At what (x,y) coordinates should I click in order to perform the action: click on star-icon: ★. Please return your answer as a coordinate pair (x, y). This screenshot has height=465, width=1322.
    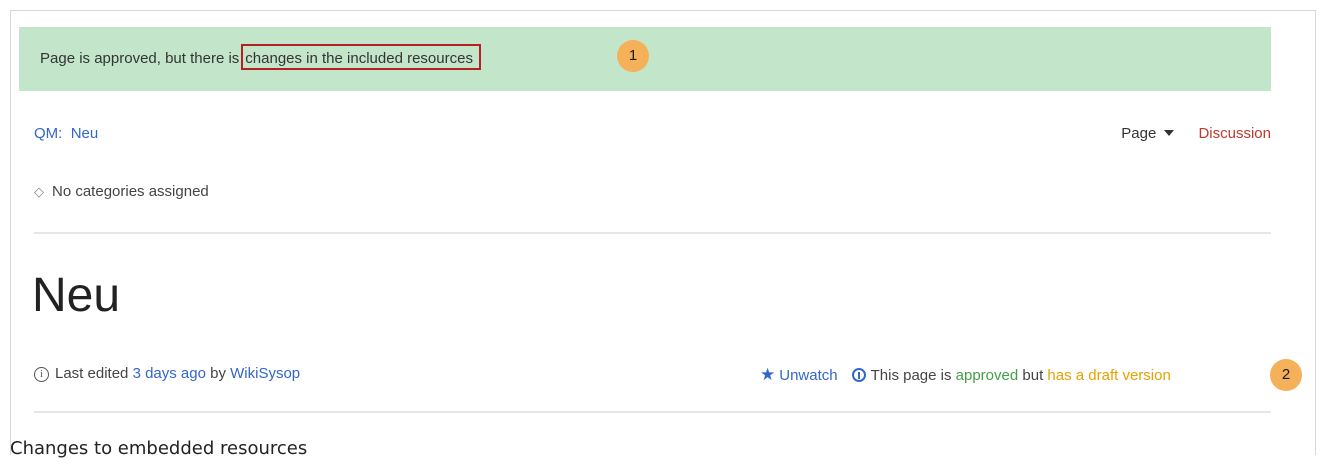
    Looking at the image, I should click on (767, 374).